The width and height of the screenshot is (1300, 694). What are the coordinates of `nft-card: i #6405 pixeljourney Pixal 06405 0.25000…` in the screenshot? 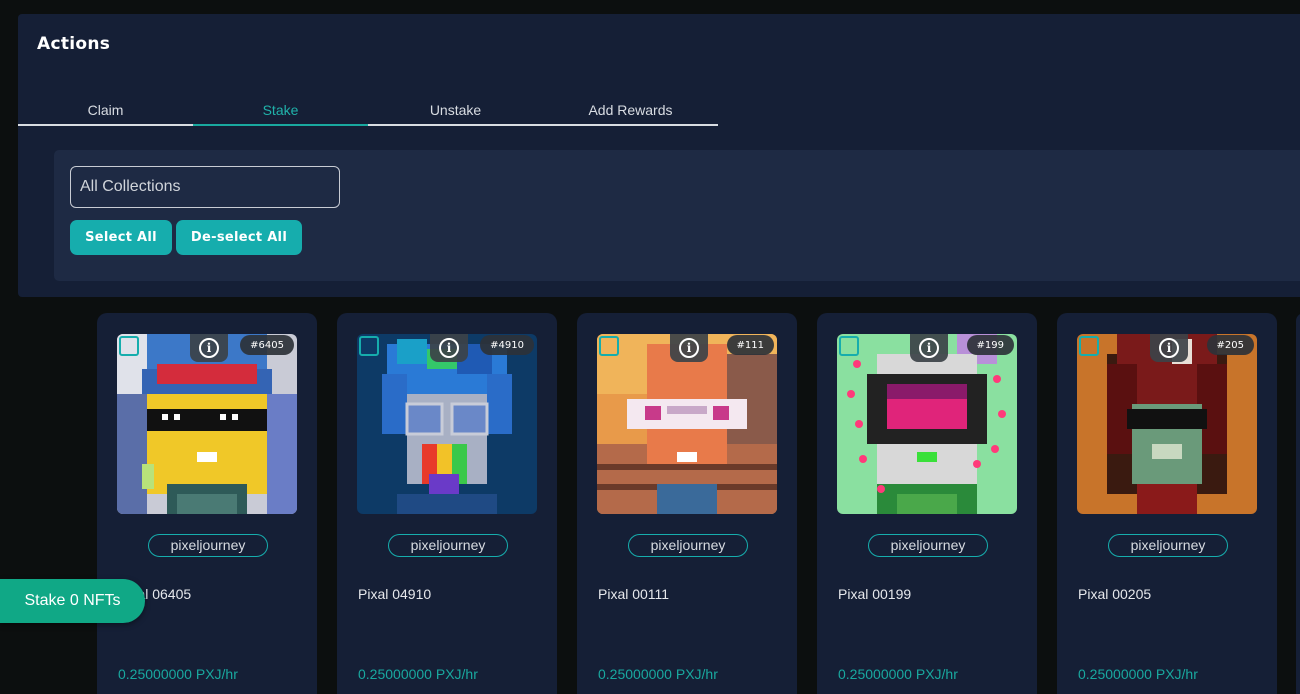 It's located at (207, 503).